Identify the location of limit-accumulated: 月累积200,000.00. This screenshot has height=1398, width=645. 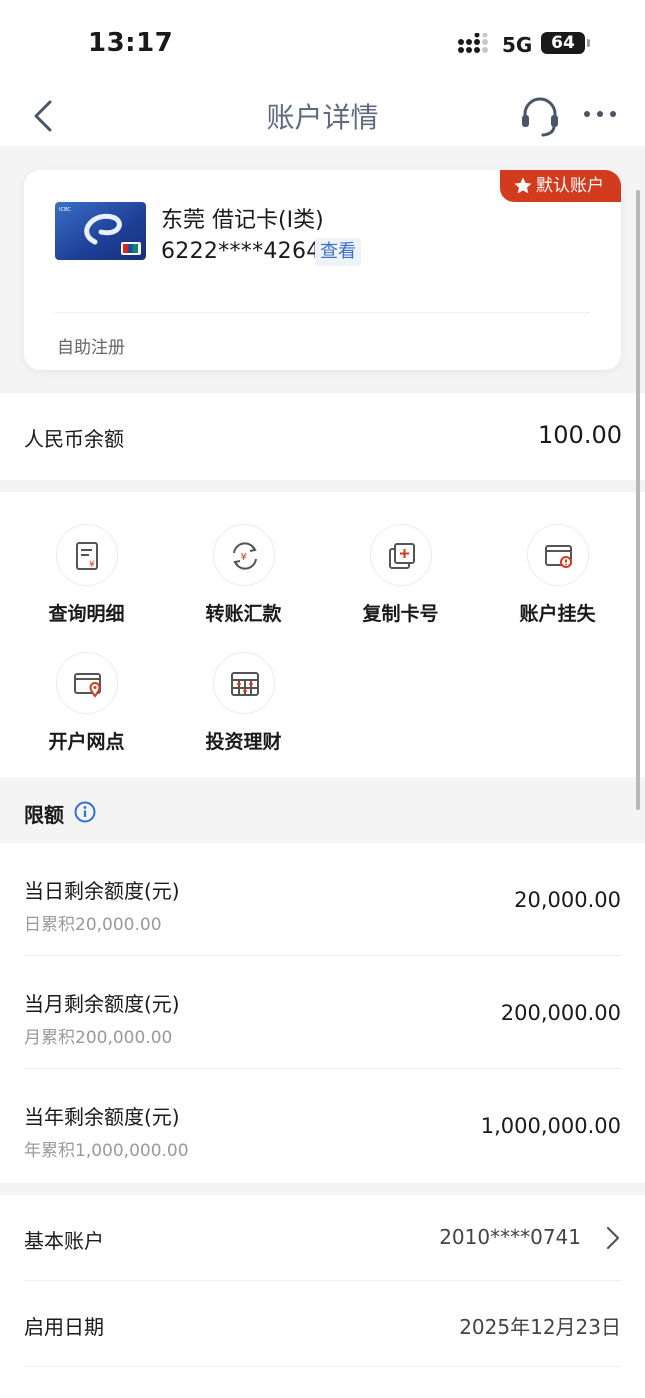
(98, 1038).